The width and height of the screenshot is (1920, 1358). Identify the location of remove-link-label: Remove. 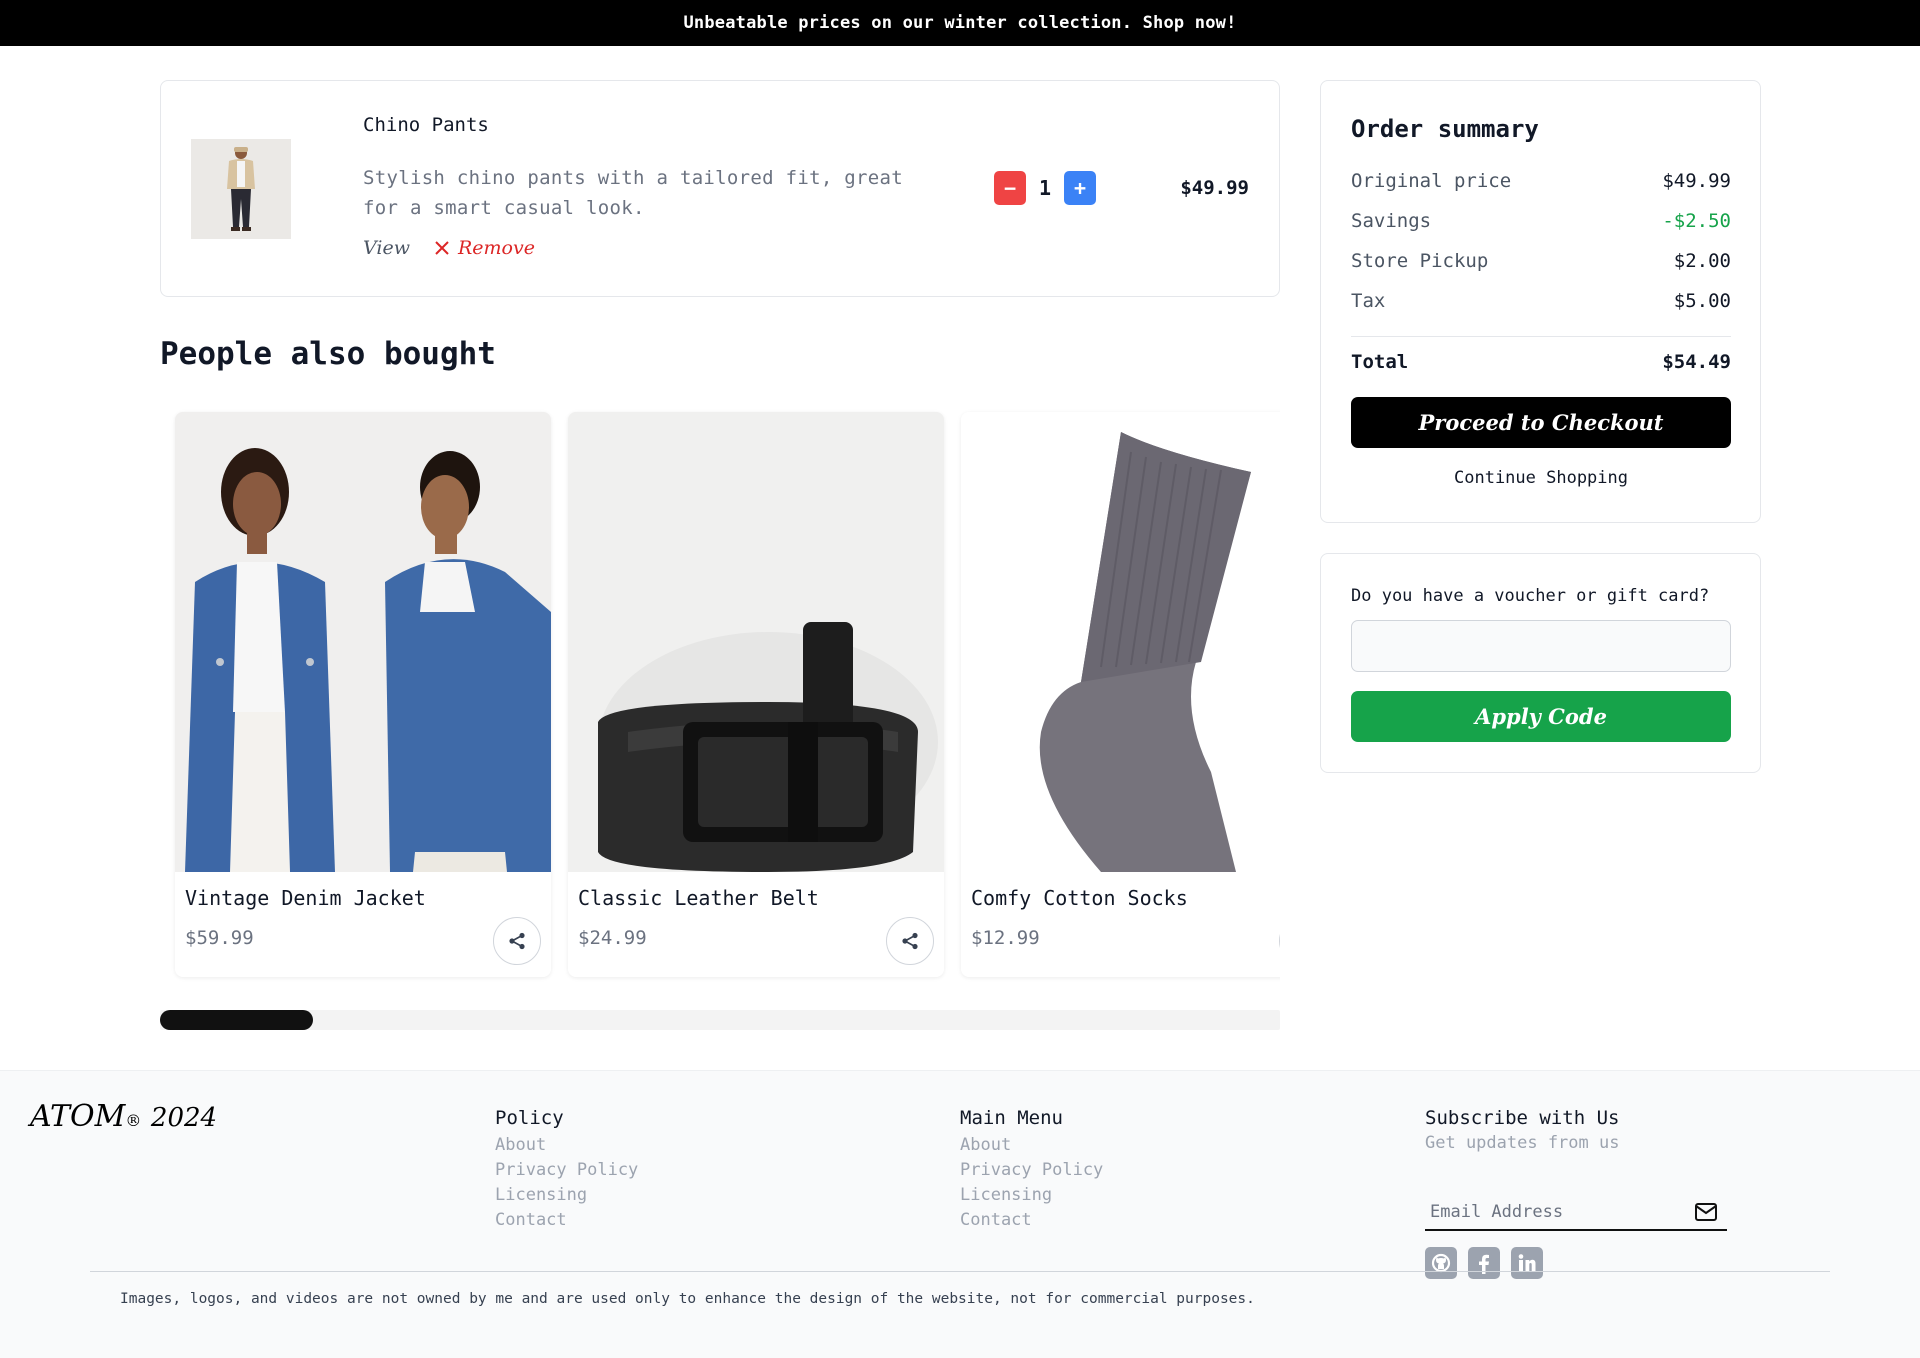
(496, 248).